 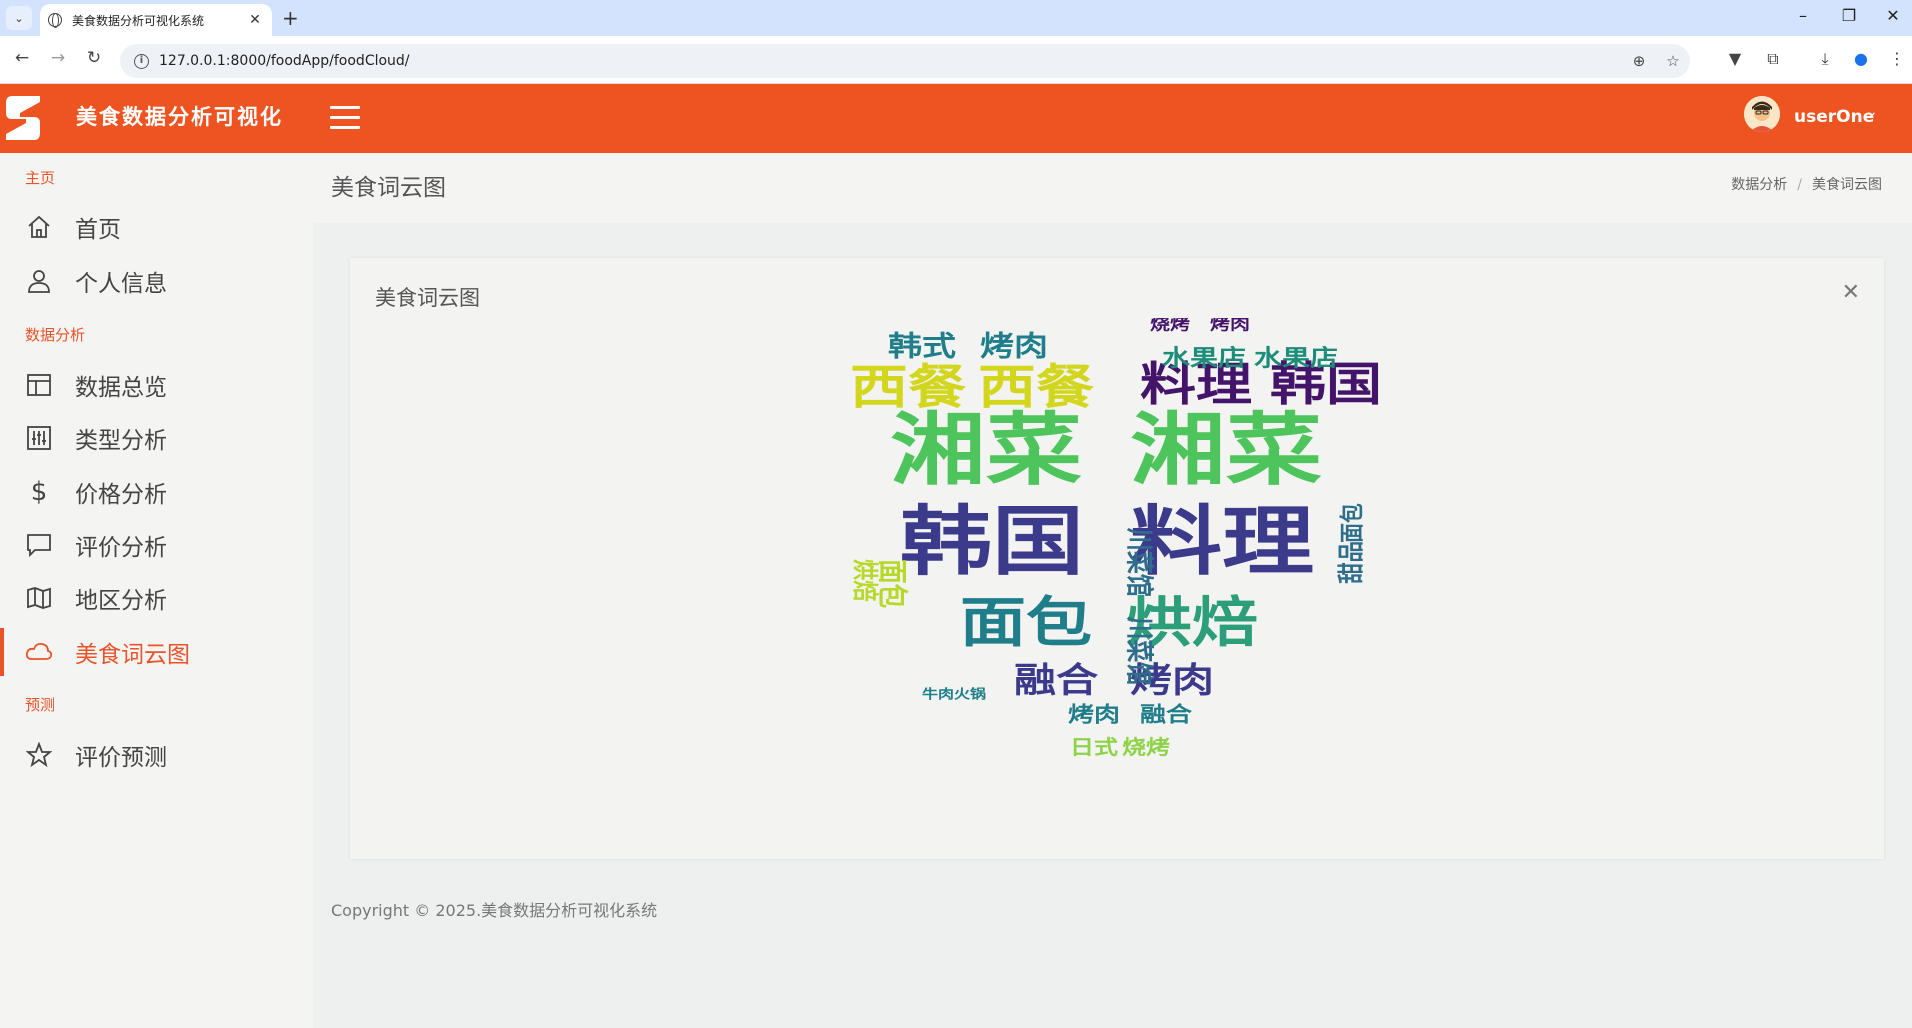 I want to click on user-name: userOne, so click(x=1834, y=117).